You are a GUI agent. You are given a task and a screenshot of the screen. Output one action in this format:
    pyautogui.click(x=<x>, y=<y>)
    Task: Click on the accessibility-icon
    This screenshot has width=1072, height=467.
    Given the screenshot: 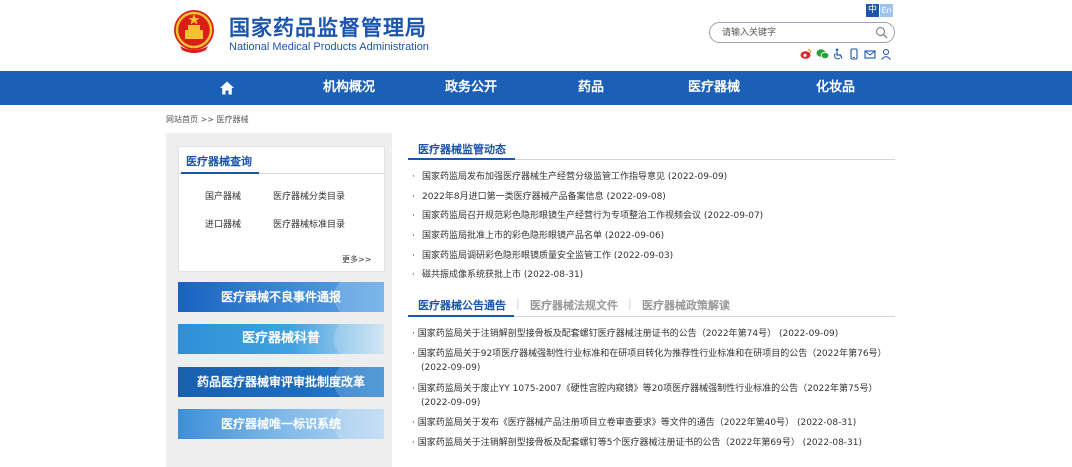 What is the action you would take?
    pyautogui.click(x=838, y=54)
    